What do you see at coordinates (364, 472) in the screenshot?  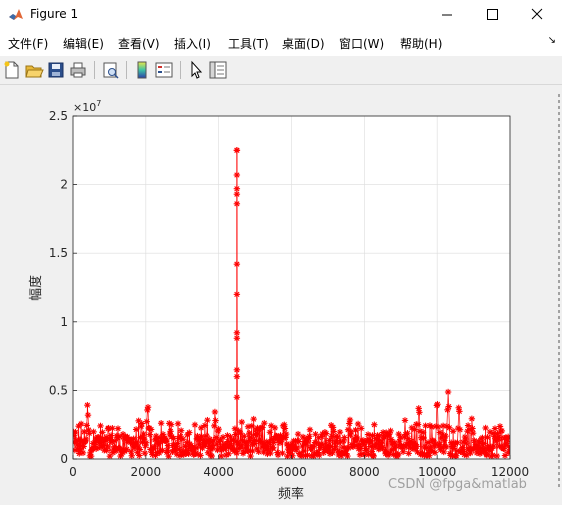 I see `x-tick-label: 8000` at bounding box center [364, 472].